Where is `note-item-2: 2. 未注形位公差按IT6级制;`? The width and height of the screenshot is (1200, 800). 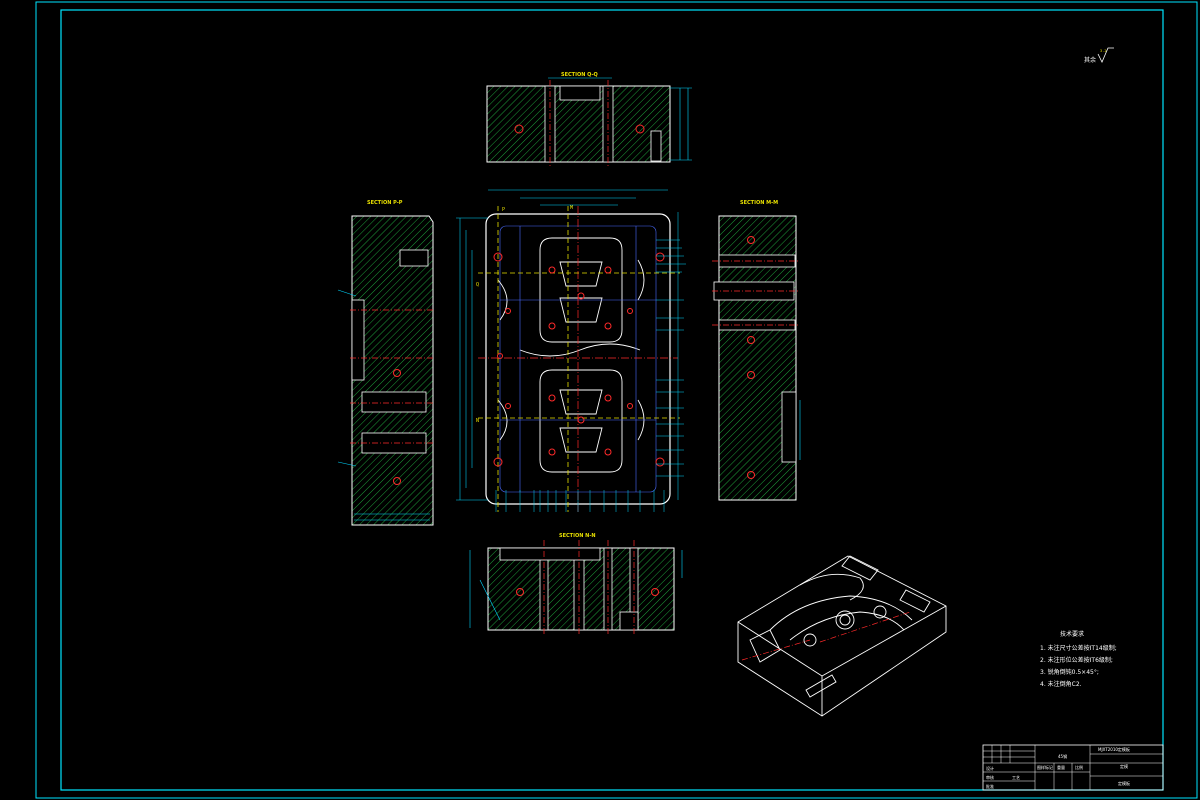 note-item-2: 2. 未注形位公差按IT6级制; is located at coordinates (1076, 660).